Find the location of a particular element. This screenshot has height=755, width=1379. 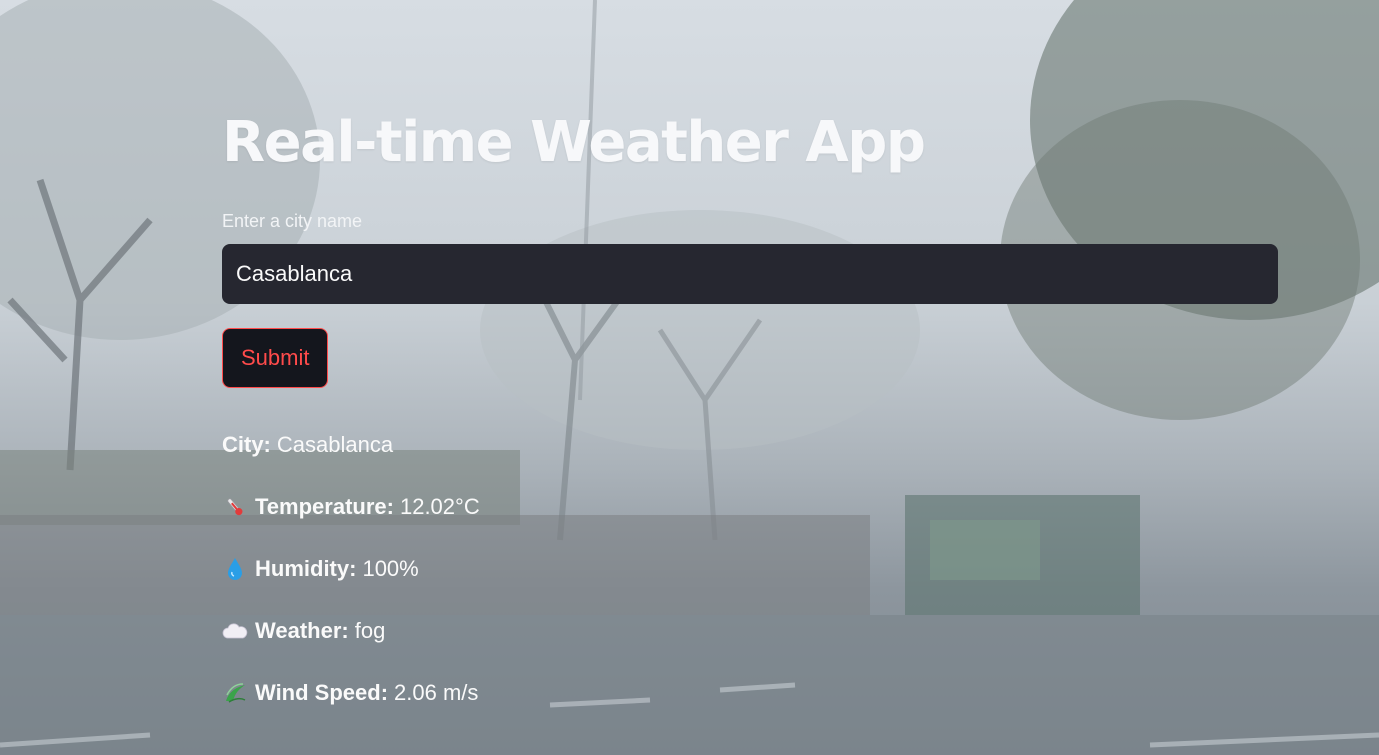

weather-value: fog is located at coordinates (370, 630).